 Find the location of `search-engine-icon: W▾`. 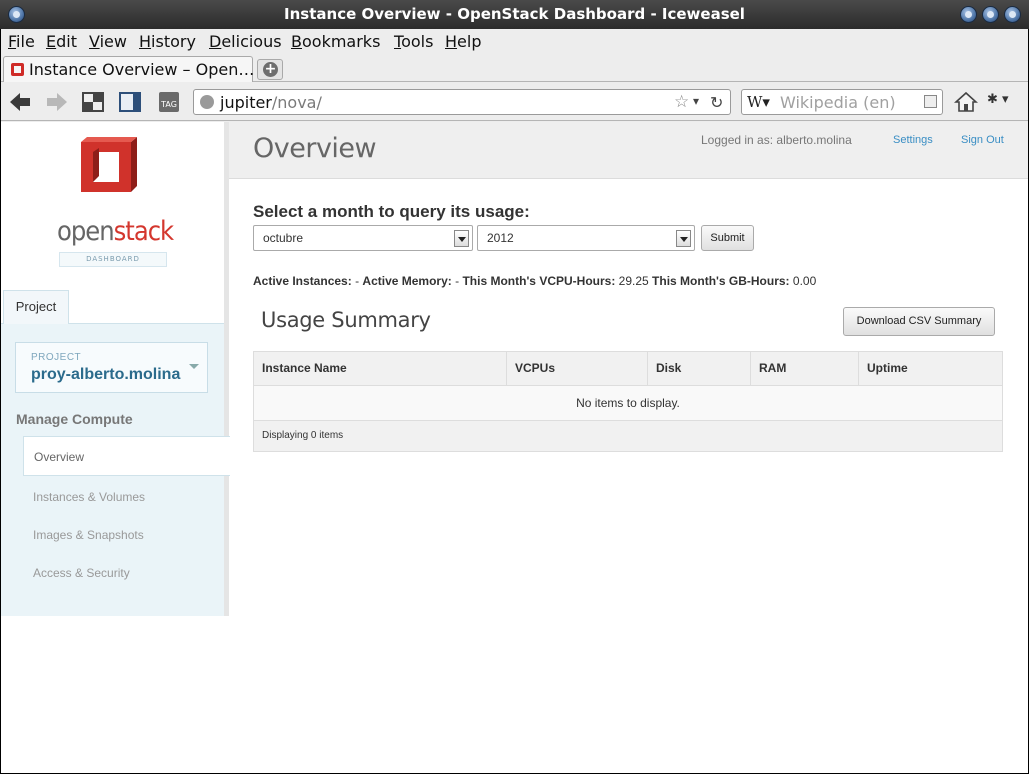

search-engine-icon: W▾ is located at coordinates (758, 102).